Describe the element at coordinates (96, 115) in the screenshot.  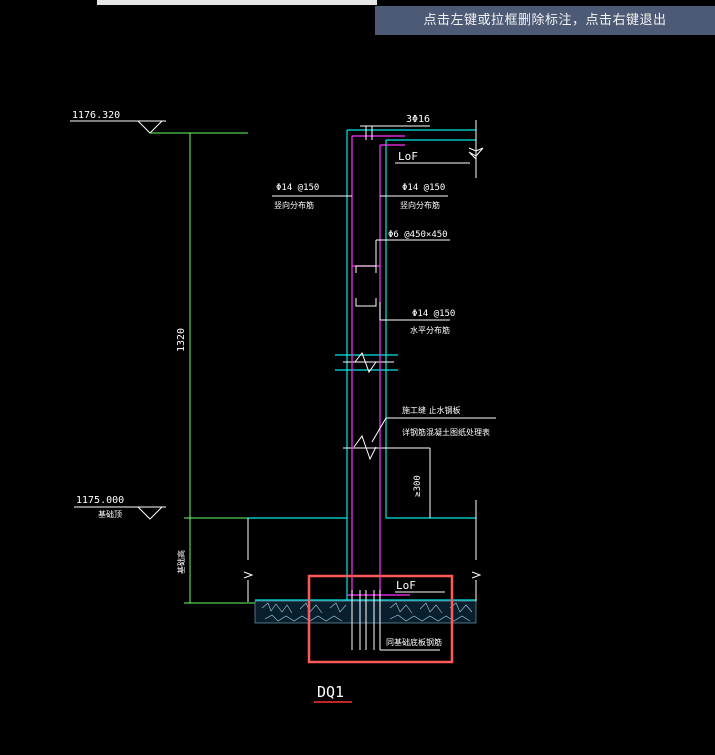
I see `elevation-top-label: 1176.320` at that location.